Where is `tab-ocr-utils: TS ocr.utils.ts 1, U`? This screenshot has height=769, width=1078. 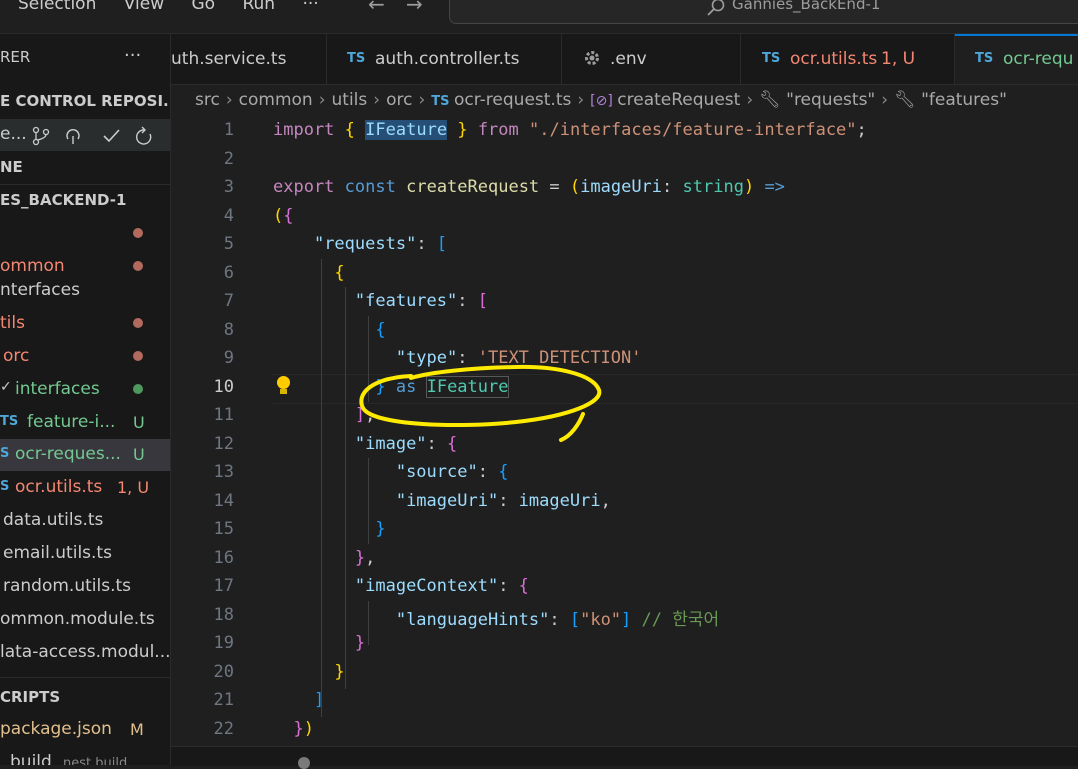 tab-ocr-utils: TS ocr.utils.ts 1, U is located at coordinates (848, 59).